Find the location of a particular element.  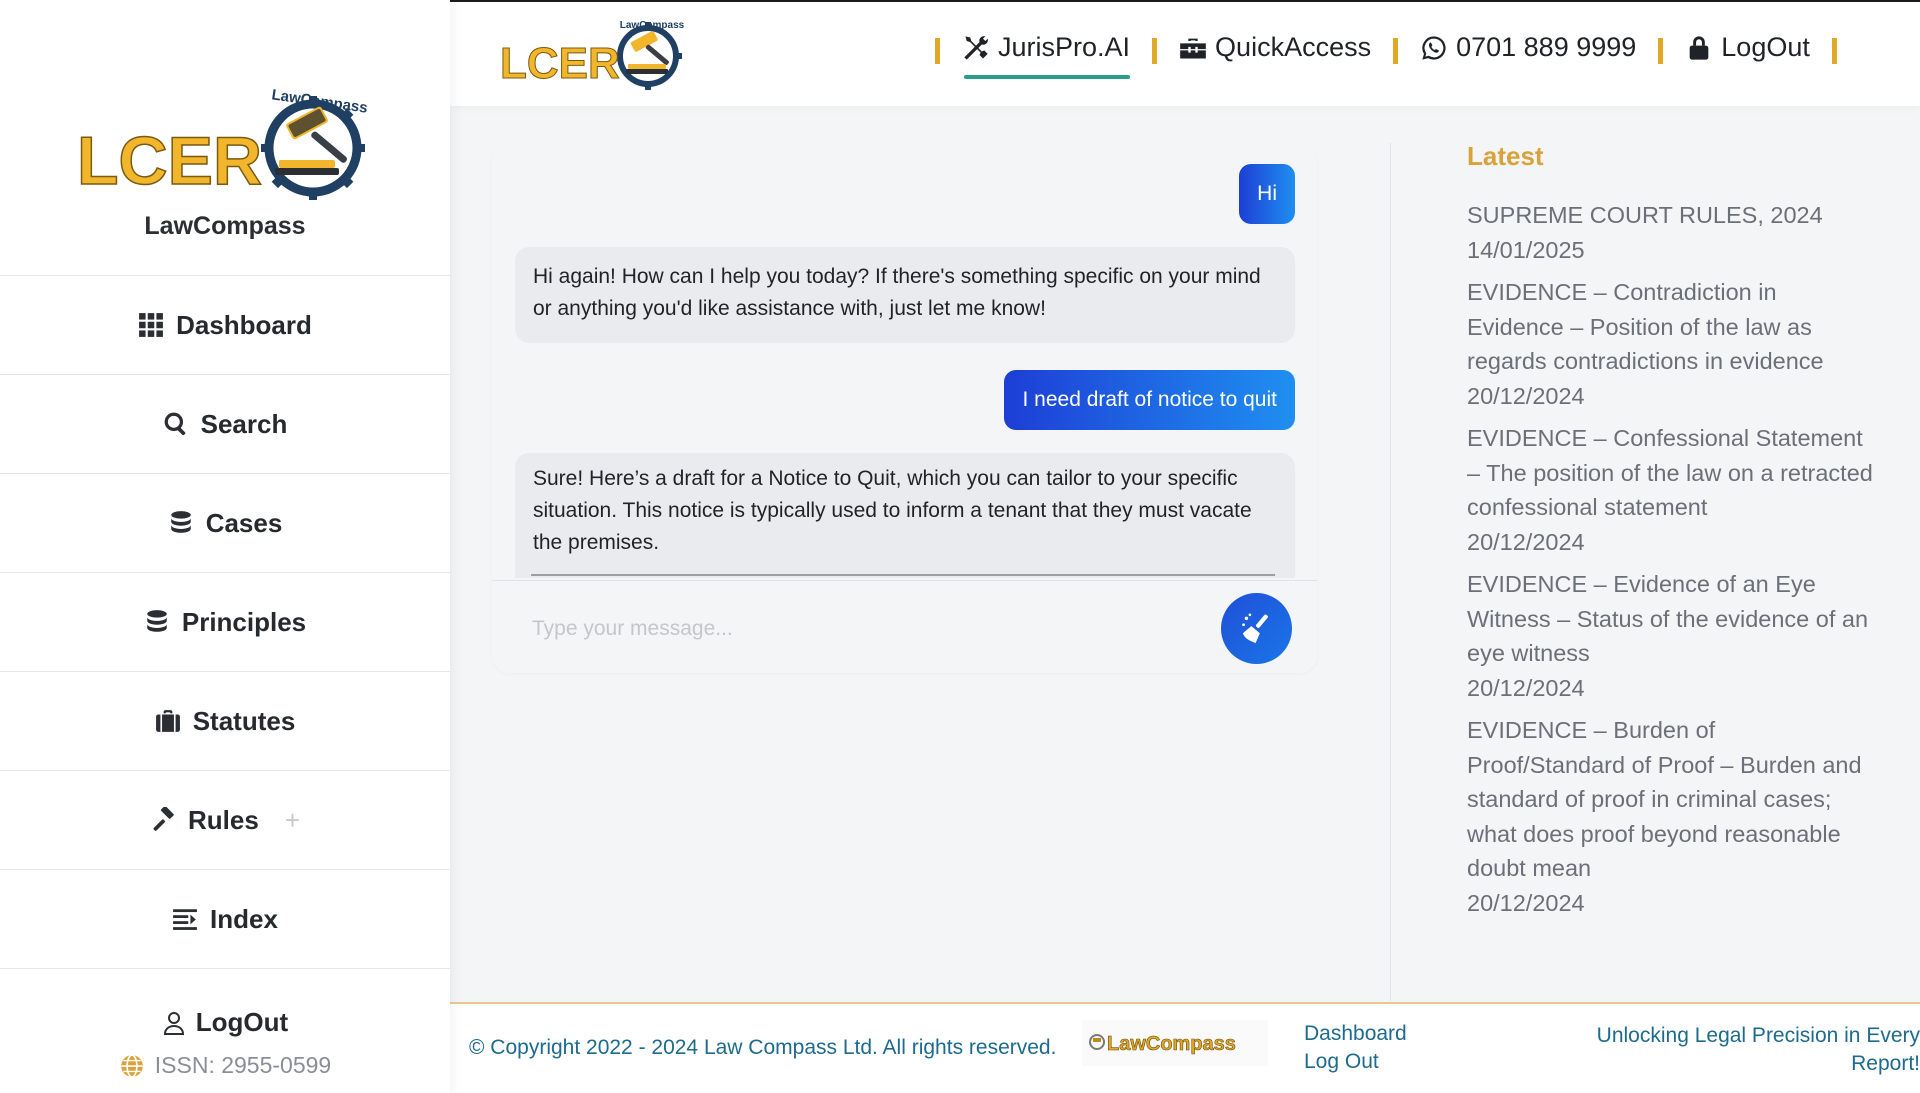

grid-icon is located at coordinates (151, 325).